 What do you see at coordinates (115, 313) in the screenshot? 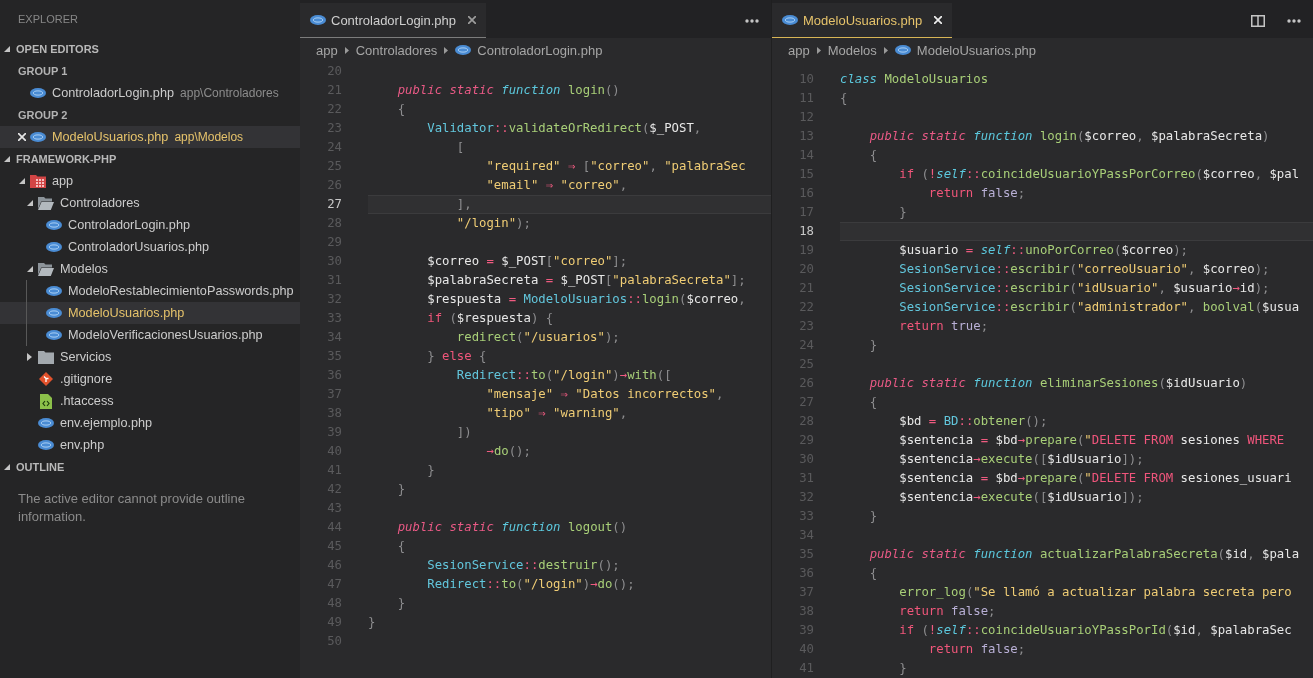
I see `tree-item: ModeloUsuarios.php` at bounding box center [115, 313].